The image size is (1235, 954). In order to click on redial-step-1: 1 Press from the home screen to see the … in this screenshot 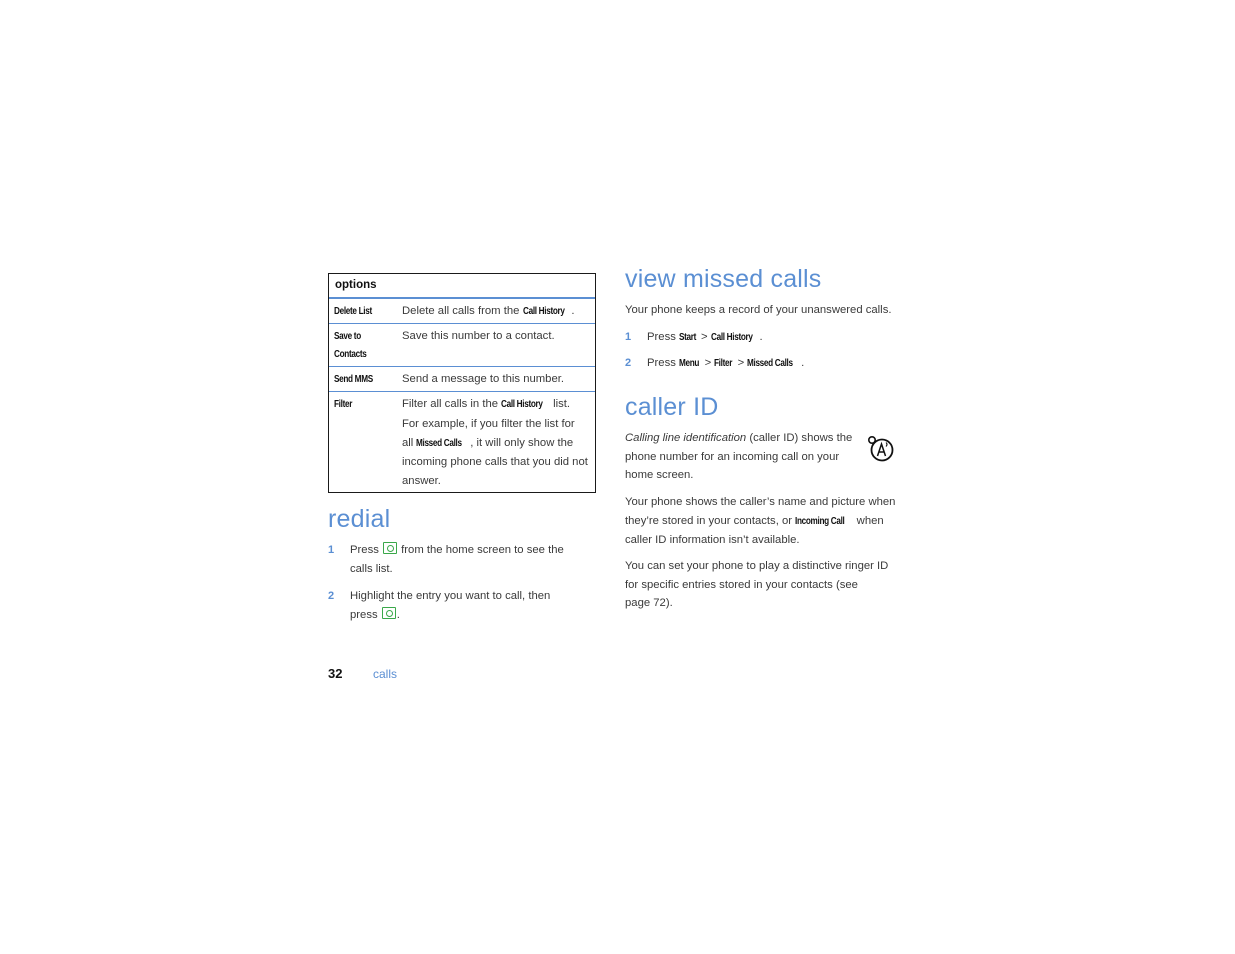, I will do `click(463, 561)`.